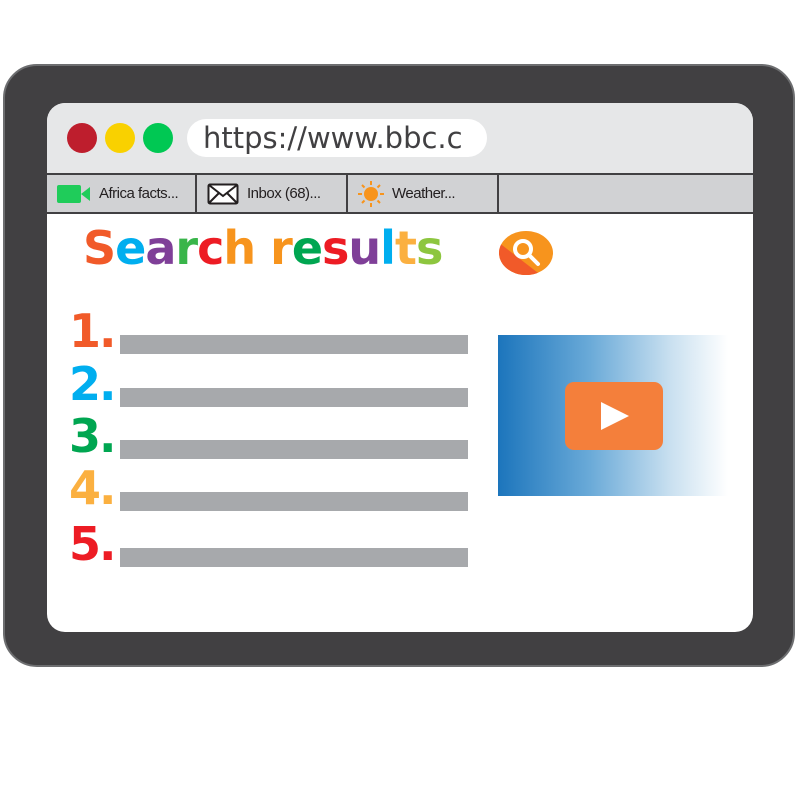 The height and width of the screenshot is (800, 800). Describe the element at coordinates (160, 248) in the screenshot. I see `heading-letter: a` at that location.